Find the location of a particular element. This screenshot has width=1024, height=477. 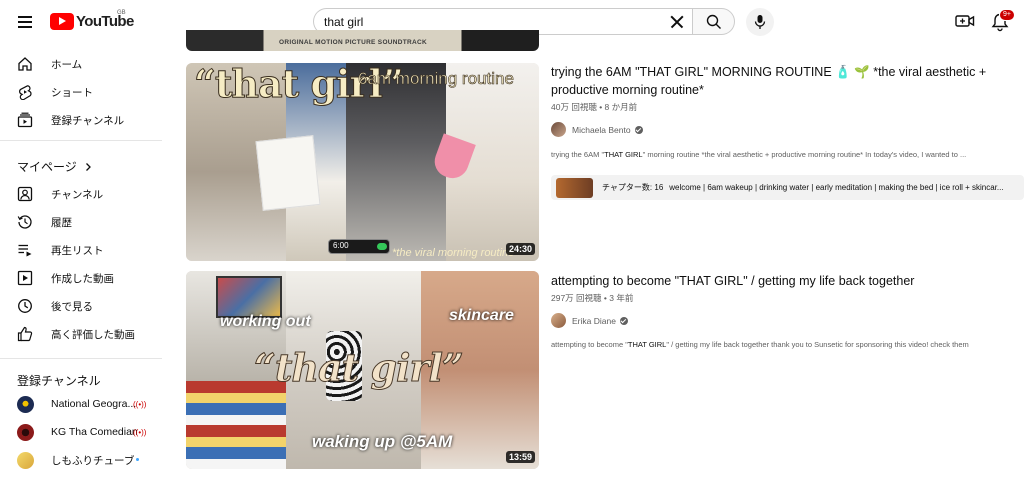

your-videos-icon is located at coordinates (25, 278).